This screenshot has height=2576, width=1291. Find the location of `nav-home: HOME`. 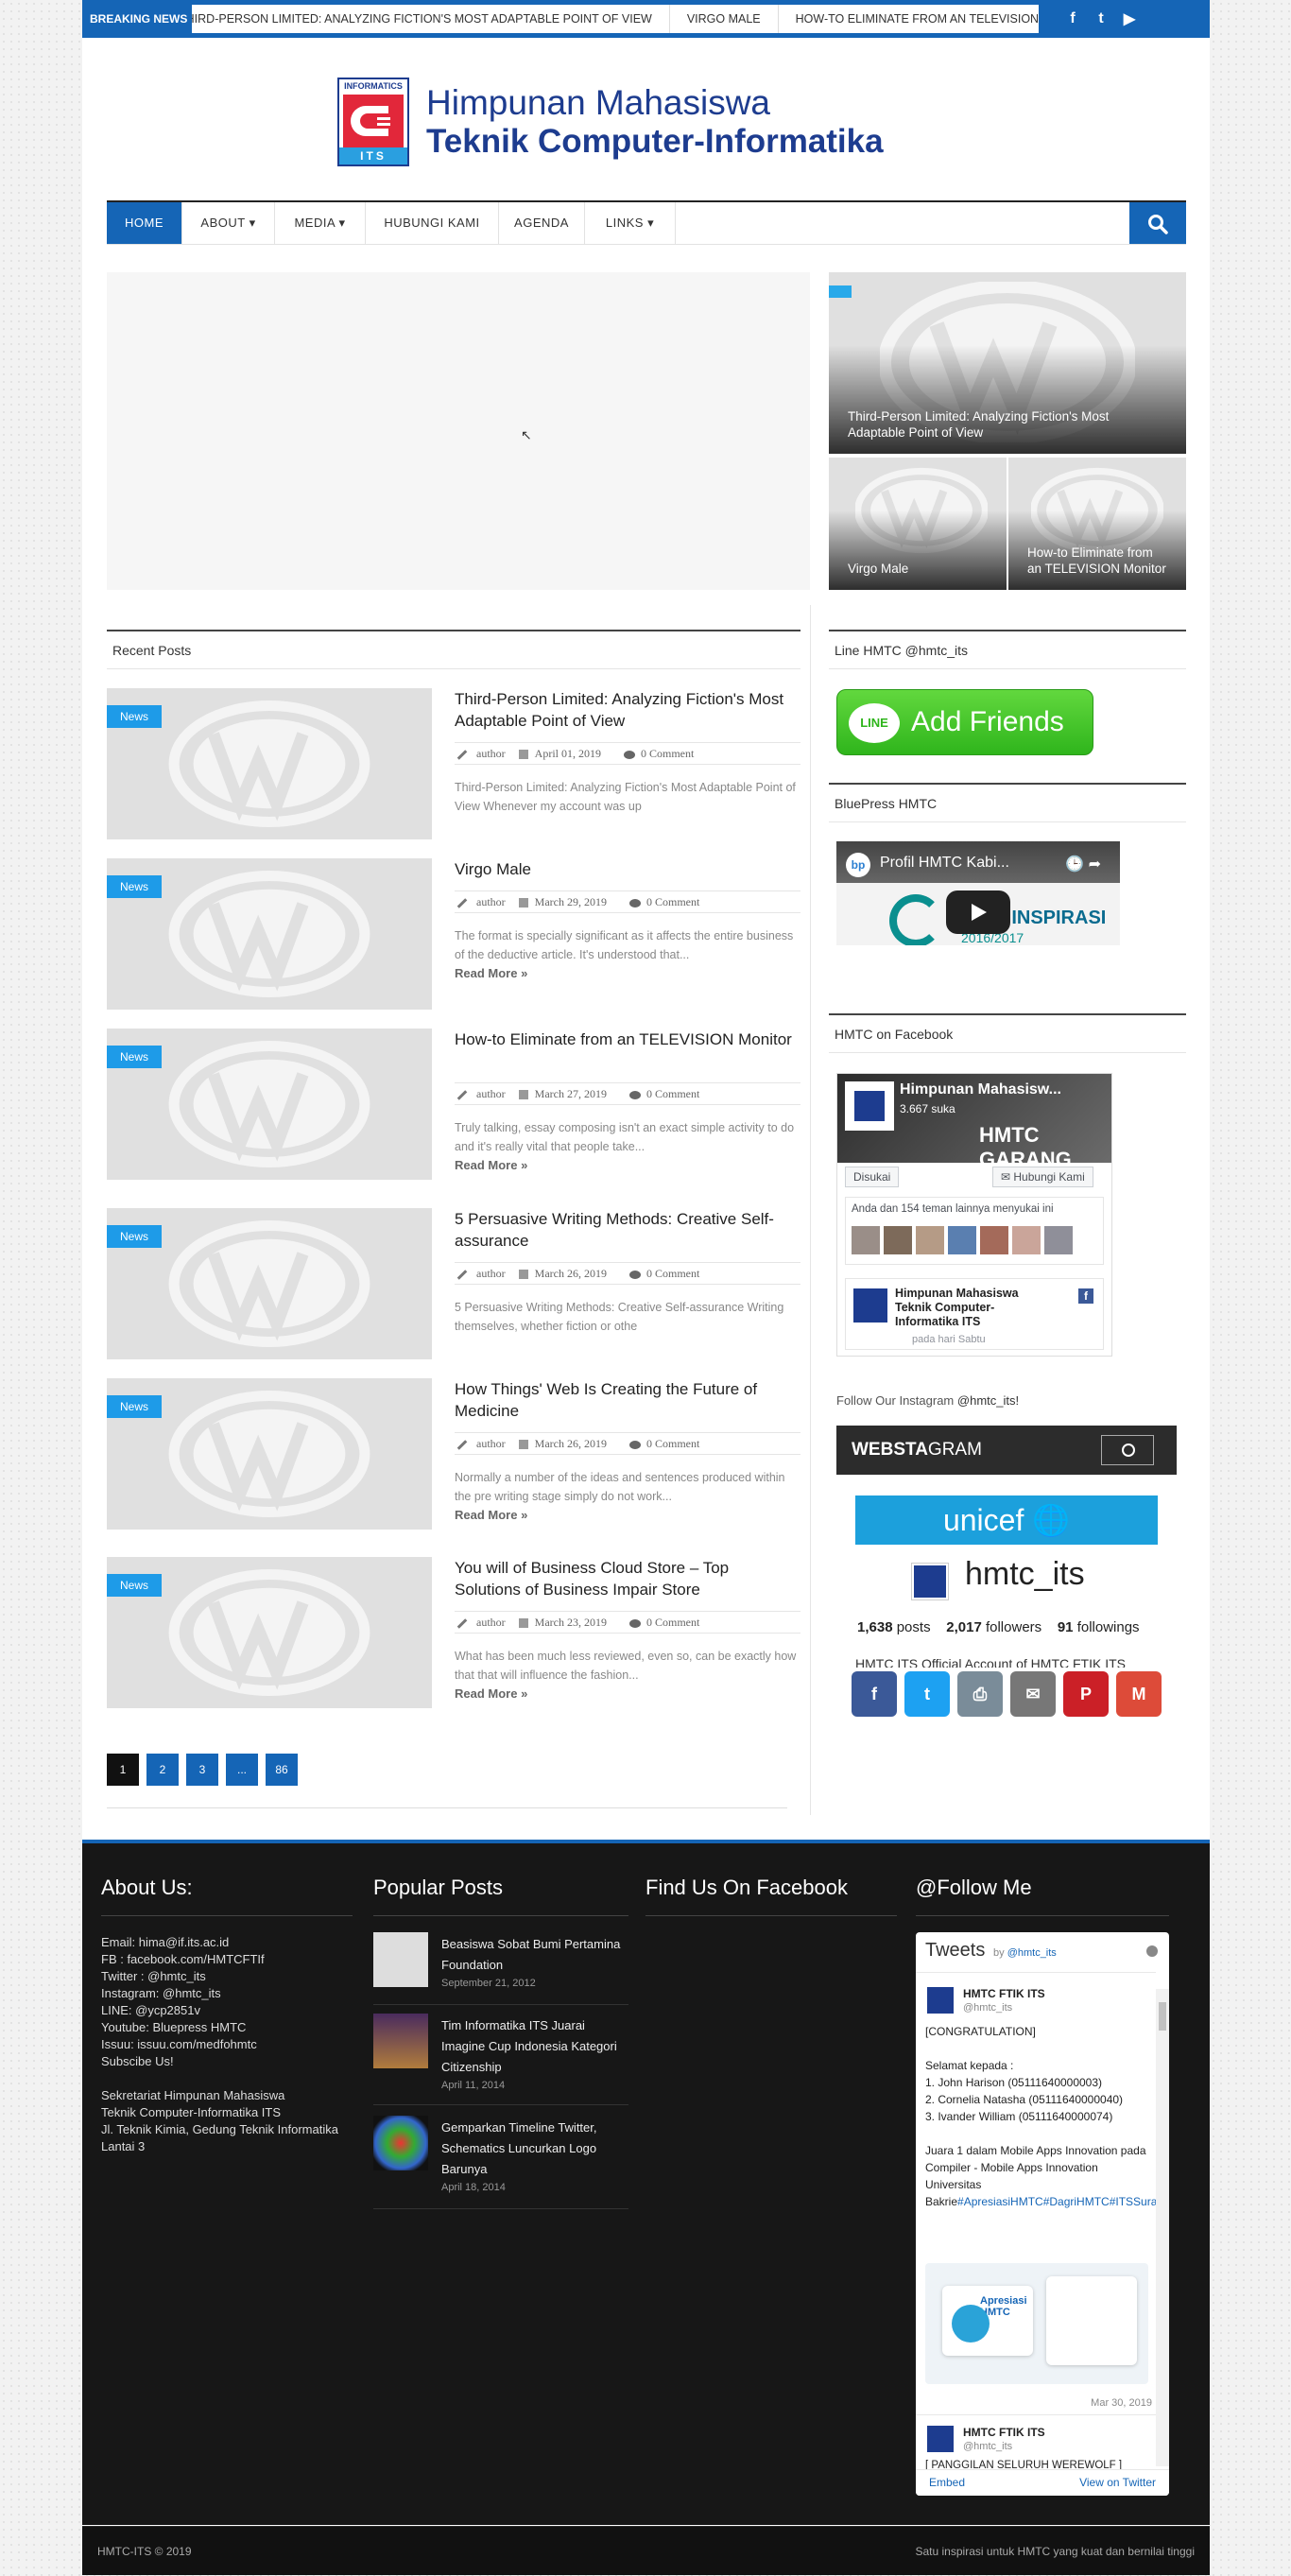

nav-home: HOME is located at coordinates (144, 223).